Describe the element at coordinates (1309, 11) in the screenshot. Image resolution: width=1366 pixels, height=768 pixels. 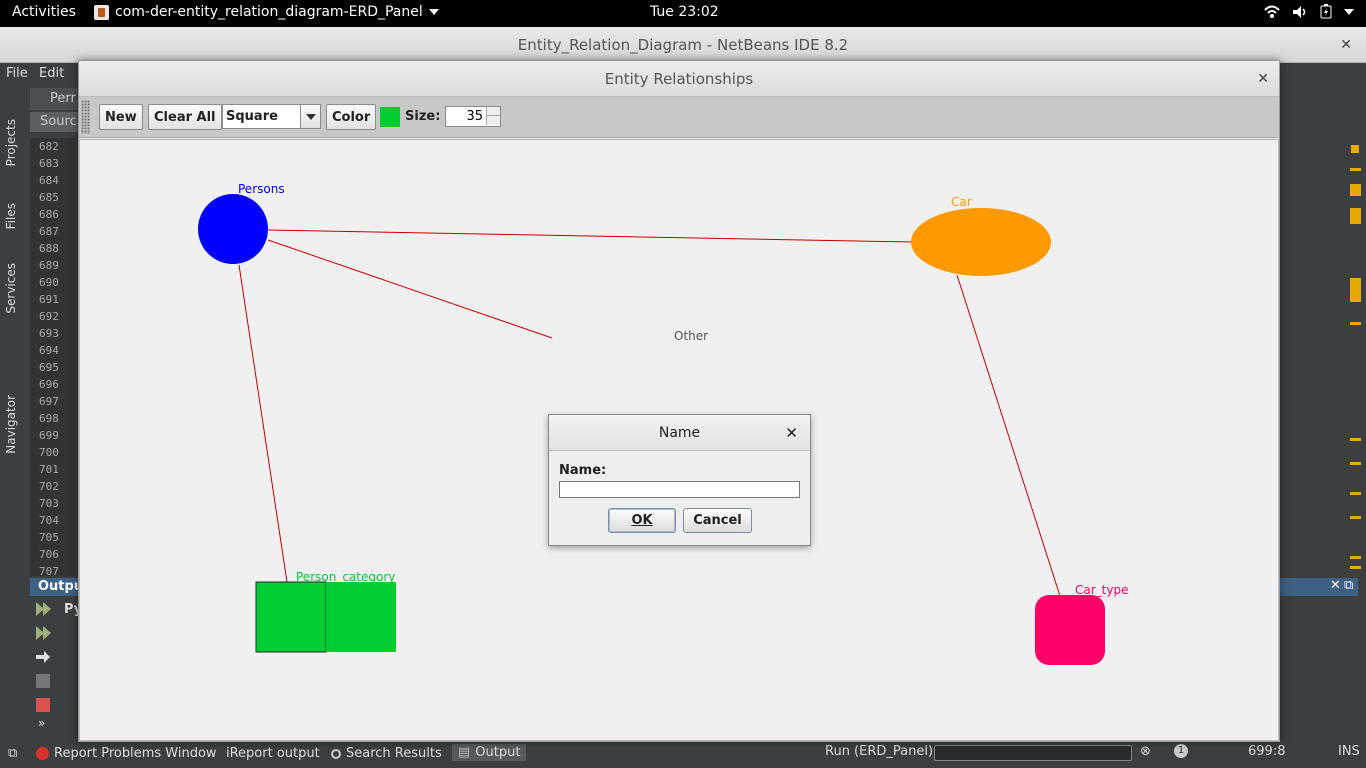
I see `system-tray` at that location.